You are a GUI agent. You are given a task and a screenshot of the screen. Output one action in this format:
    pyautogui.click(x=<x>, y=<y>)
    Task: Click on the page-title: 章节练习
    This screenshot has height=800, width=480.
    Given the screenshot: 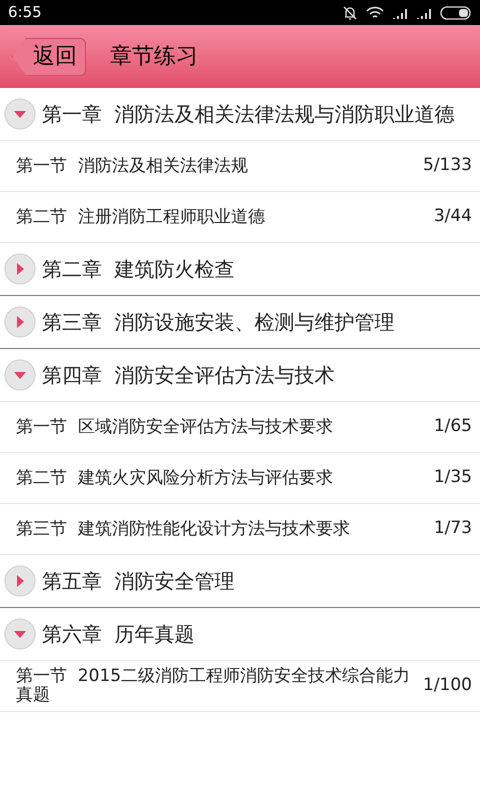 What is the action you would take?
    pyautogui.click(x=154, y=57)
    